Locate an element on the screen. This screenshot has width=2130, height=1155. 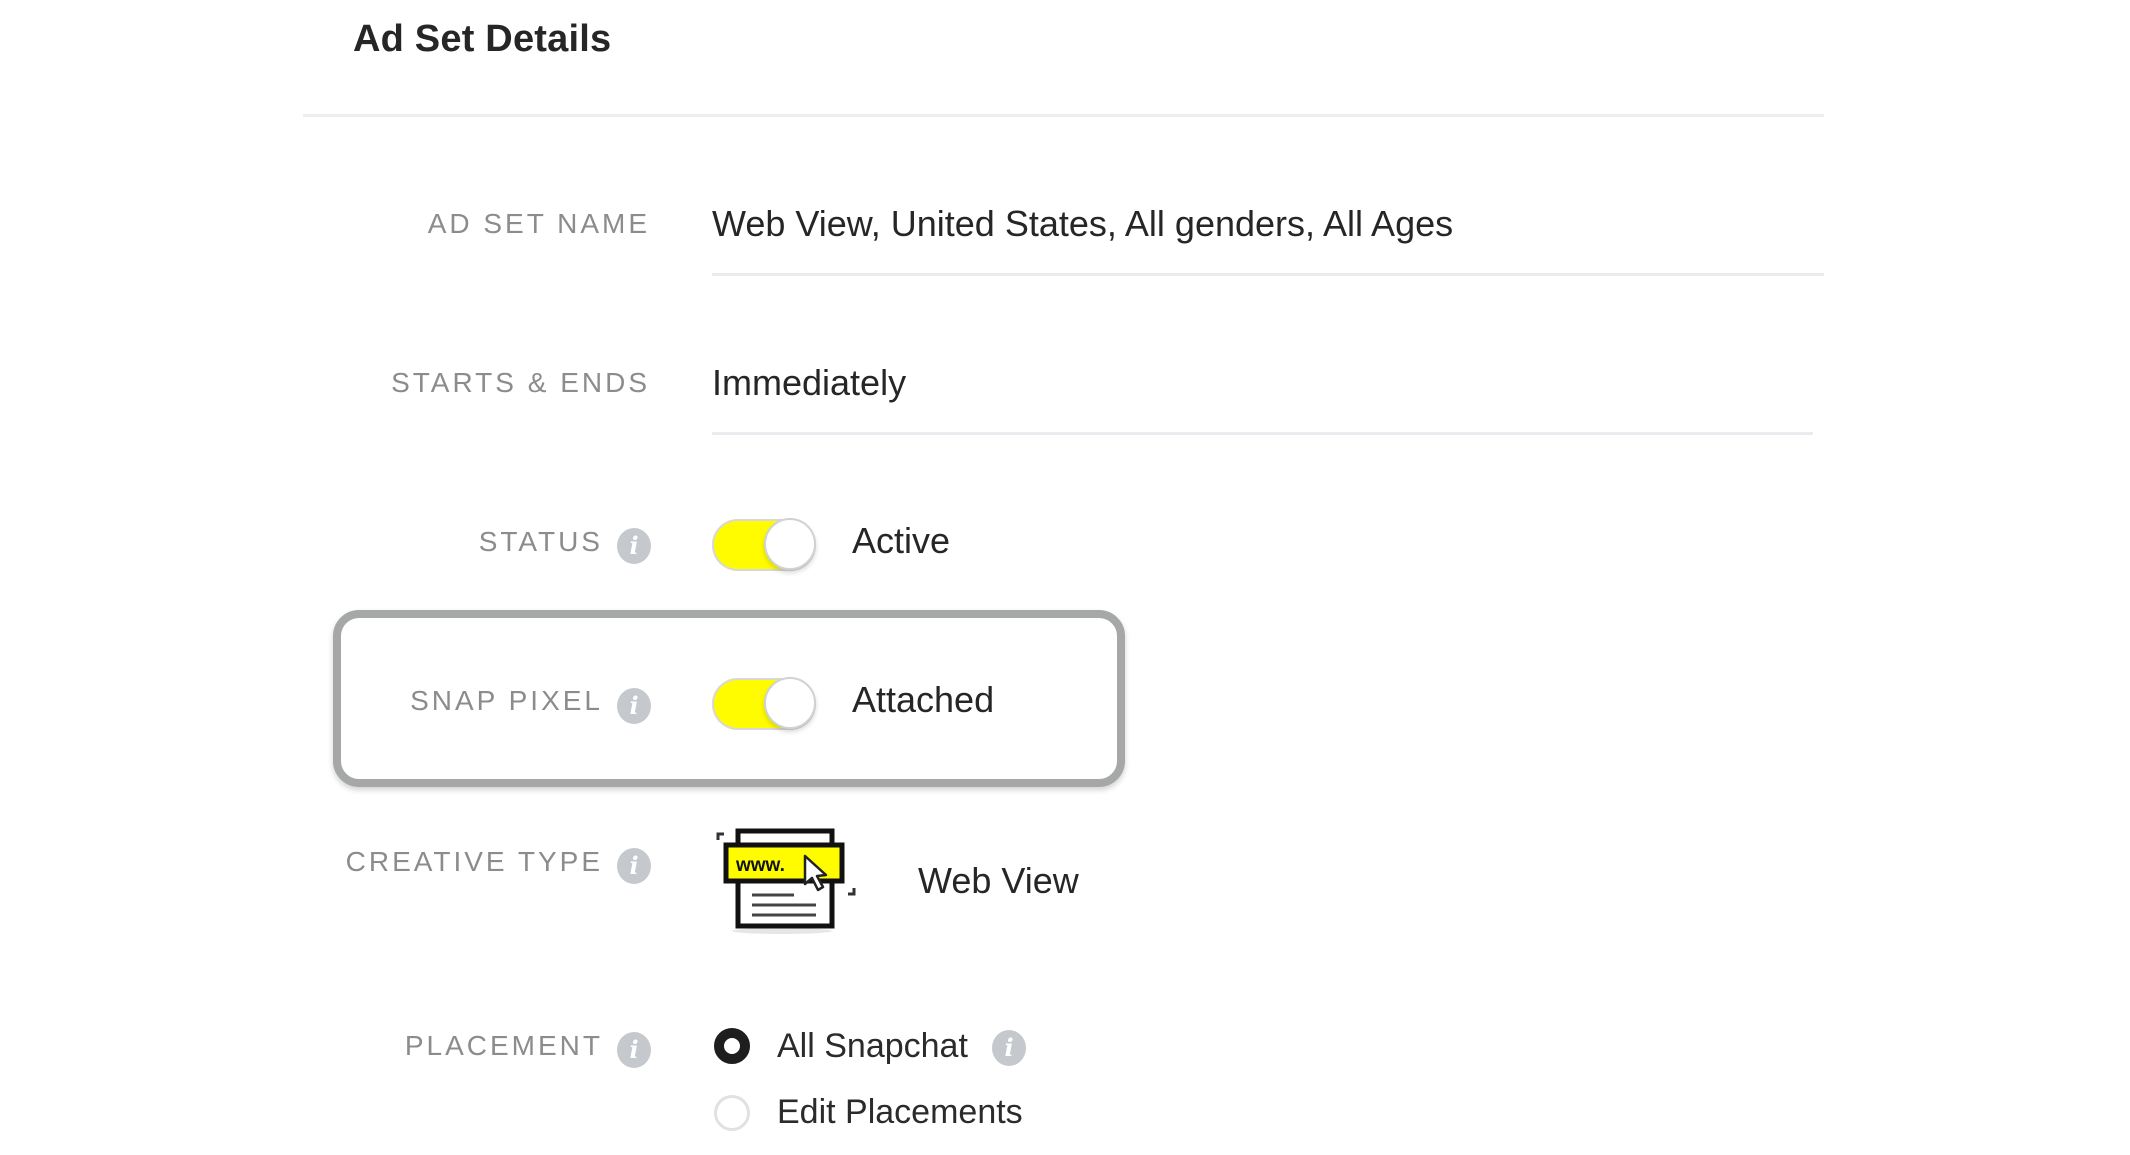
starts-ends-label: STARTS & ENDS is located at coordinates (520, 382).